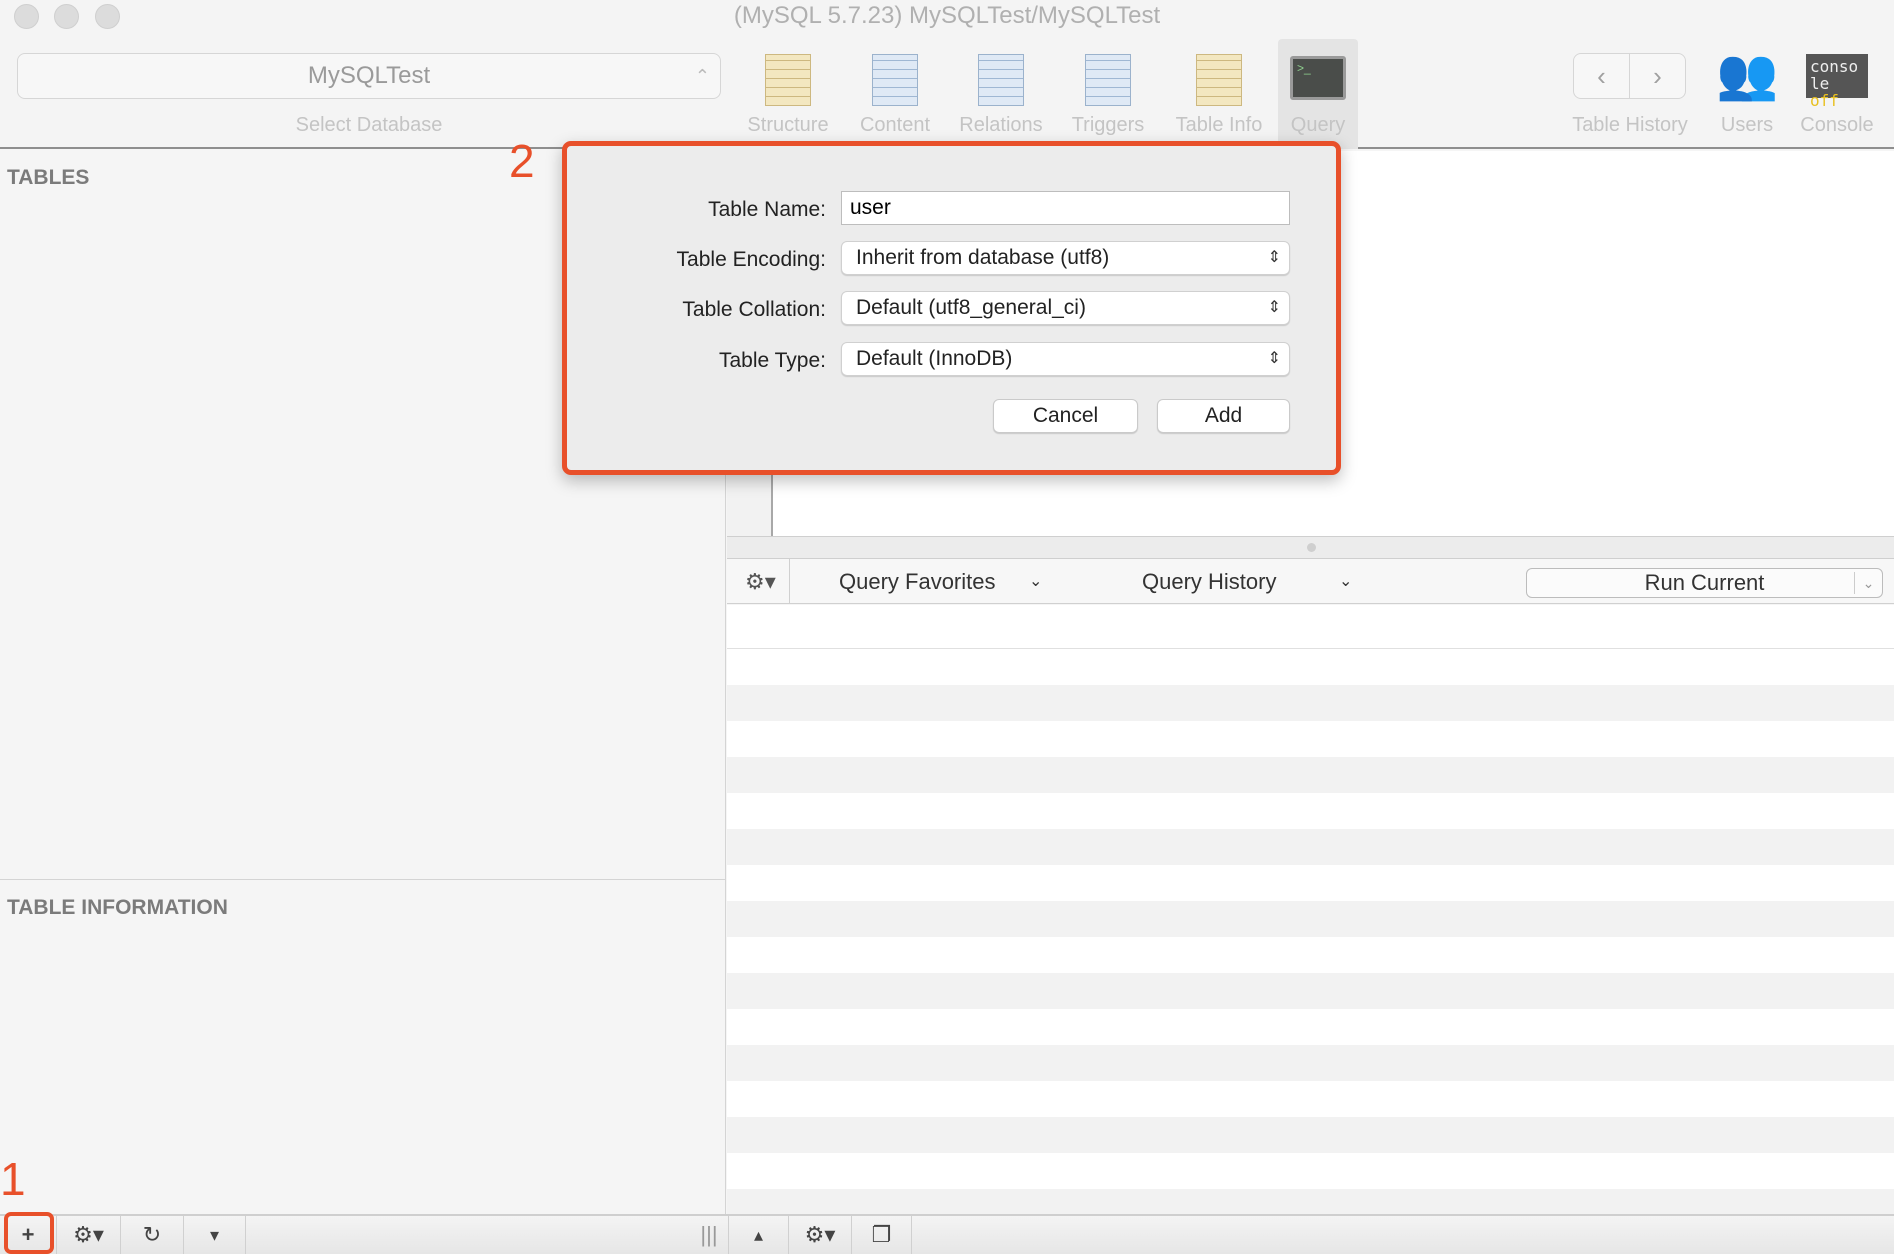  I want to click on updown-icon: ⌃, so click(702, 76).